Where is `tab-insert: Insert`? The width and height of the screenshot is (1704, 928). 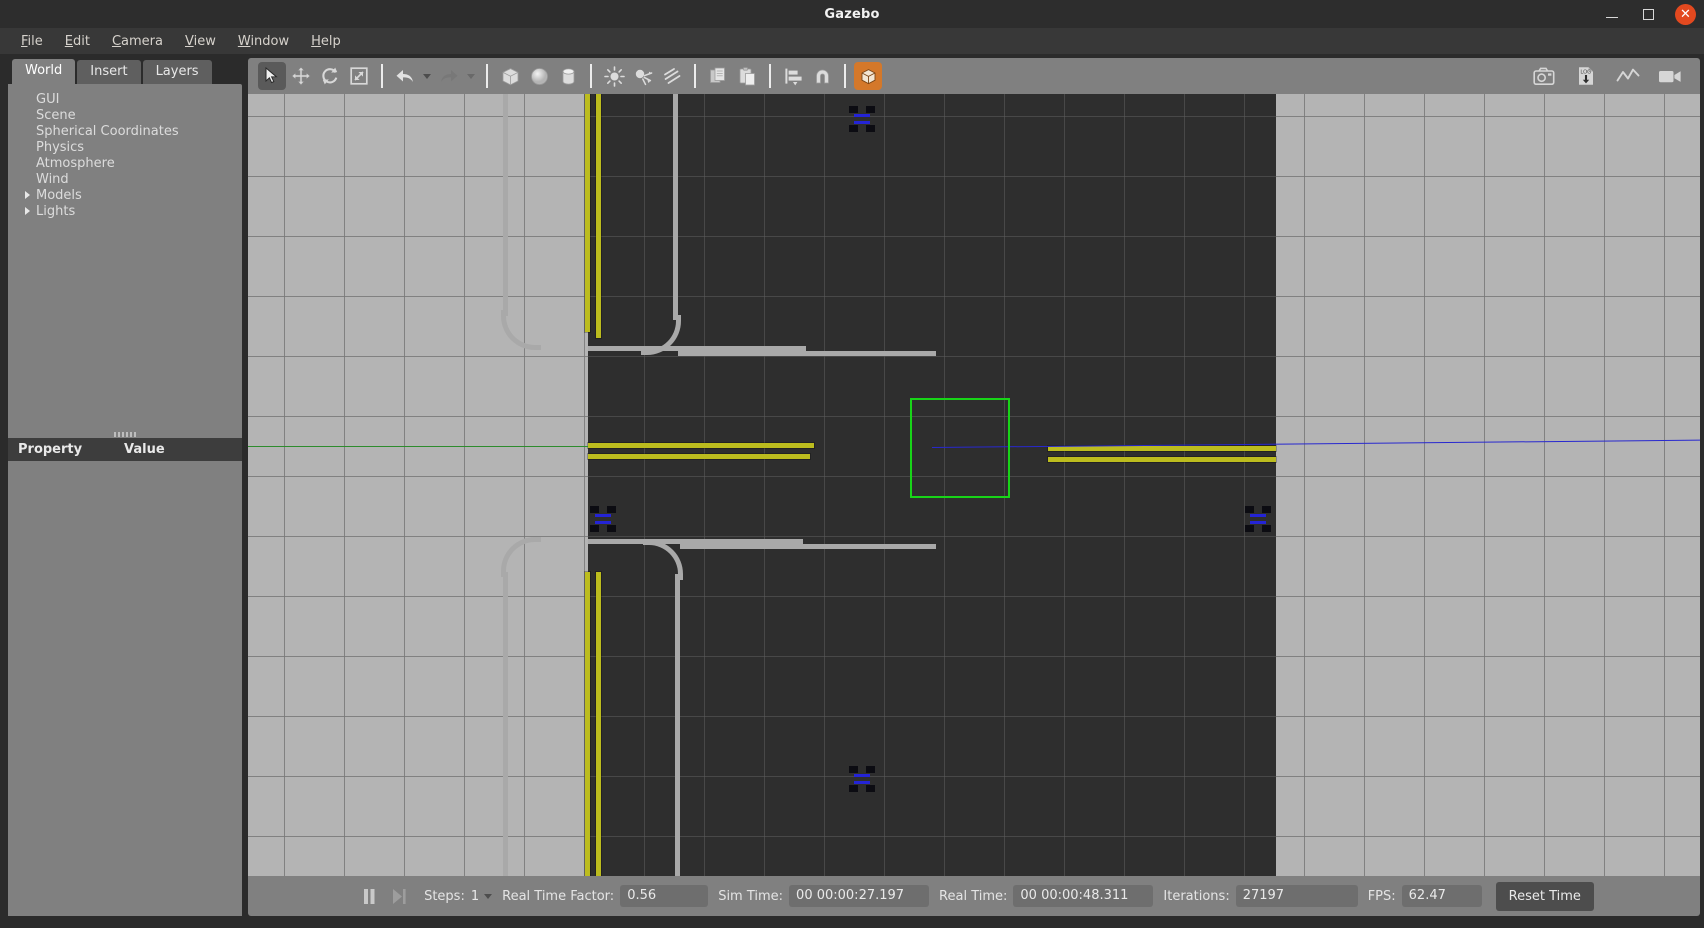 tab-insert: Insert is located at coordinates (109, 72).